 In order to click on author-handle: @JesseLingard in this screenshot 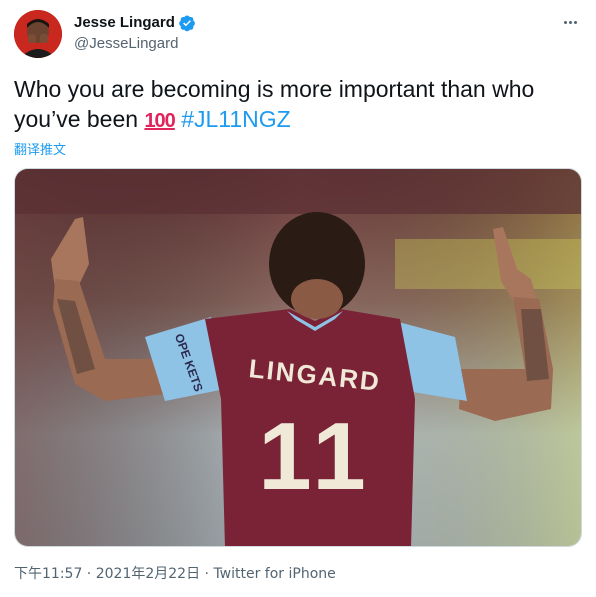, I will do `click(135, 44)`.